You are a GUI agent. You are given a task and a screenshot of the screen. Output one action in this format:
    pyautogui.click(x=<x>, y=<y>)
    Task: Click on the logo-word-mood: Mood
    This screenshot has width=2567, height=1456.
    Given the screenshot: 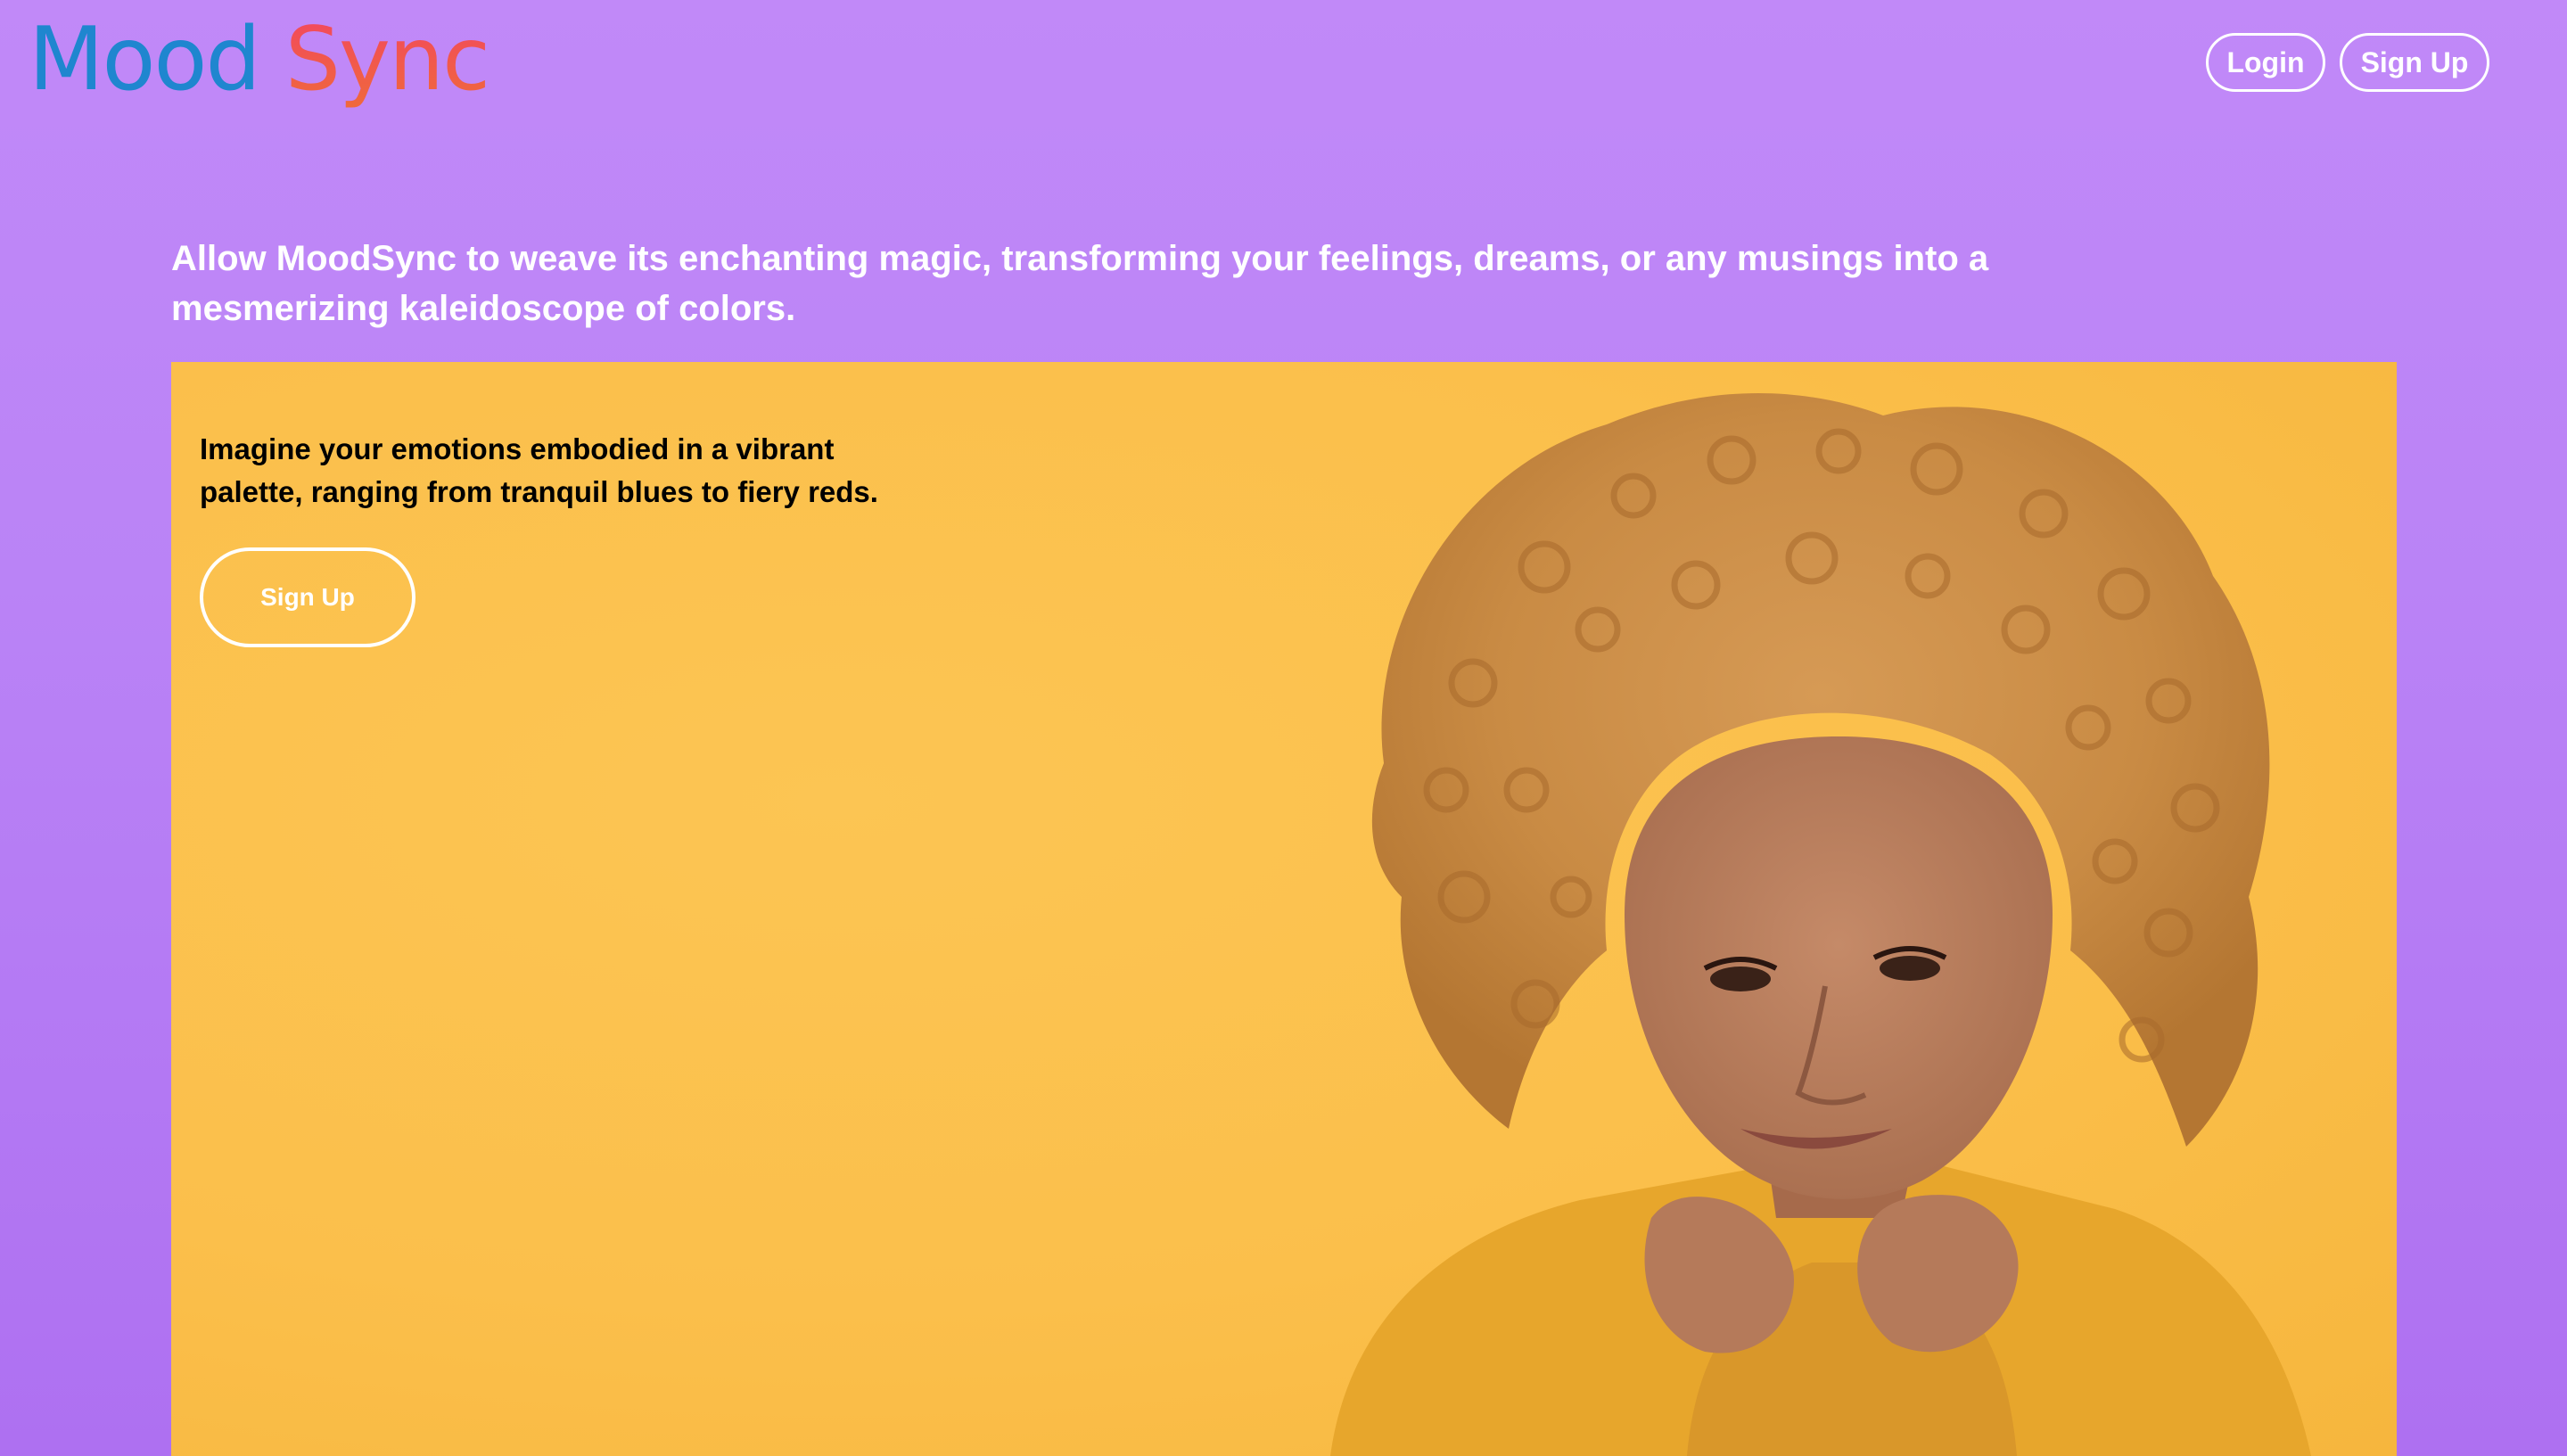 What is the action you would take?
    pyautogui.click(x=145, y=60)
    